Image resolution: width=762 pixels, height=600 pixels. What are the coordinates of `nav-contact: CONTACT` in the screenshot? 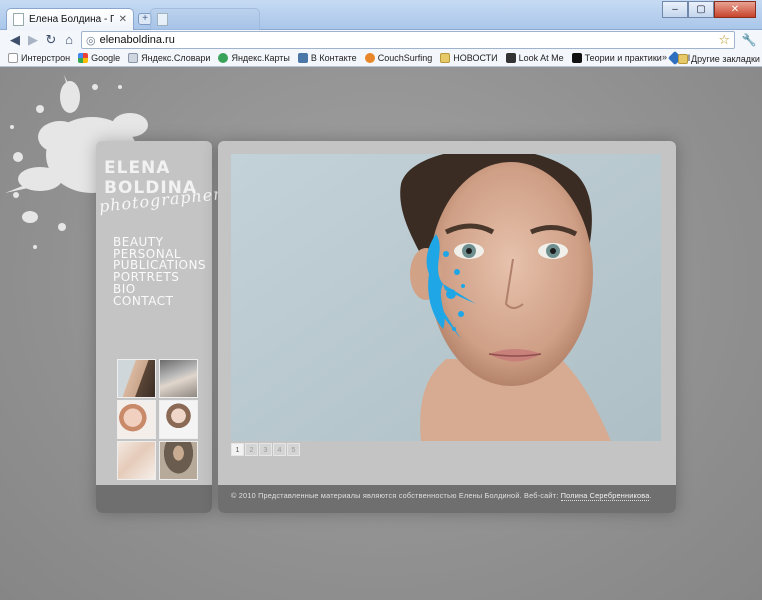 It's located at (159, 301).